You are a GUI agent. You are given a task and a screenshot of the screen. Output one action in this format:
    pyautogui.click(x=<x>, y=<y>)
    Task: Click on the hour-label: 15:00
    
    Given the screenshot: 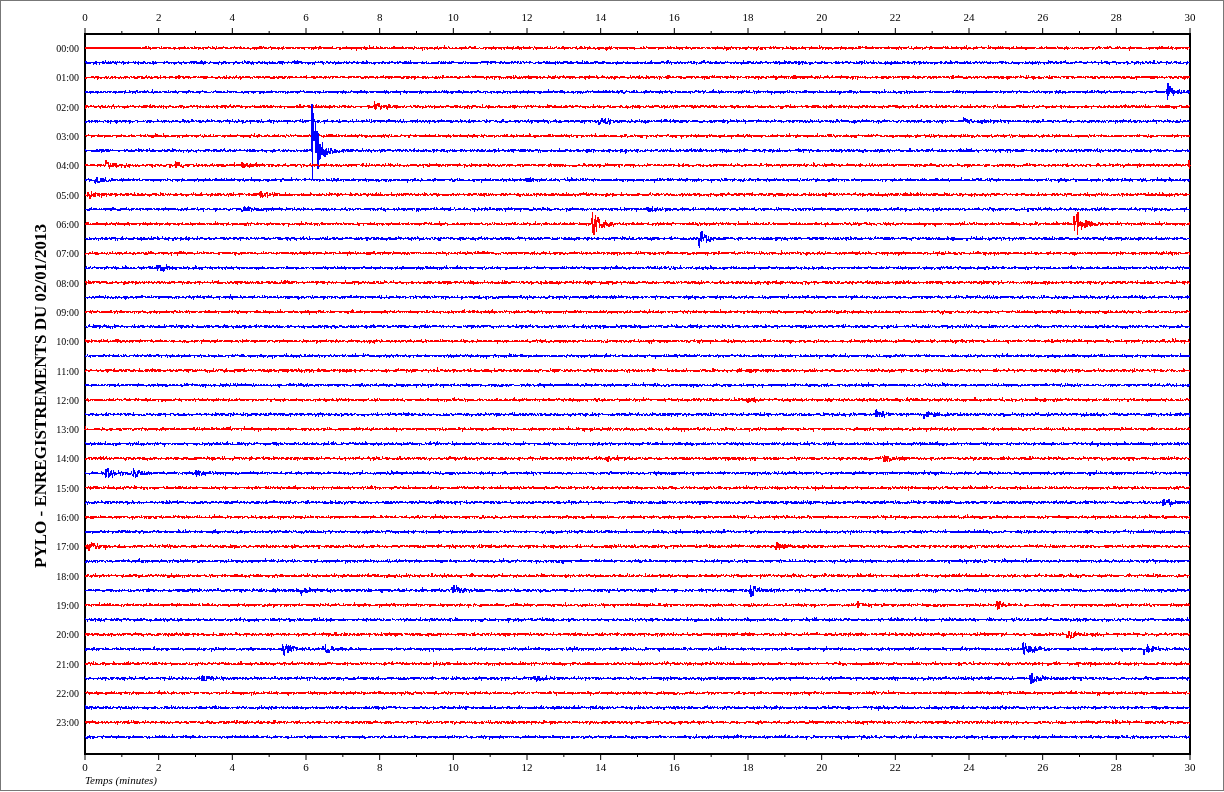 What is the action you would take?
    pyautogui.click(x=67, y=488)
    